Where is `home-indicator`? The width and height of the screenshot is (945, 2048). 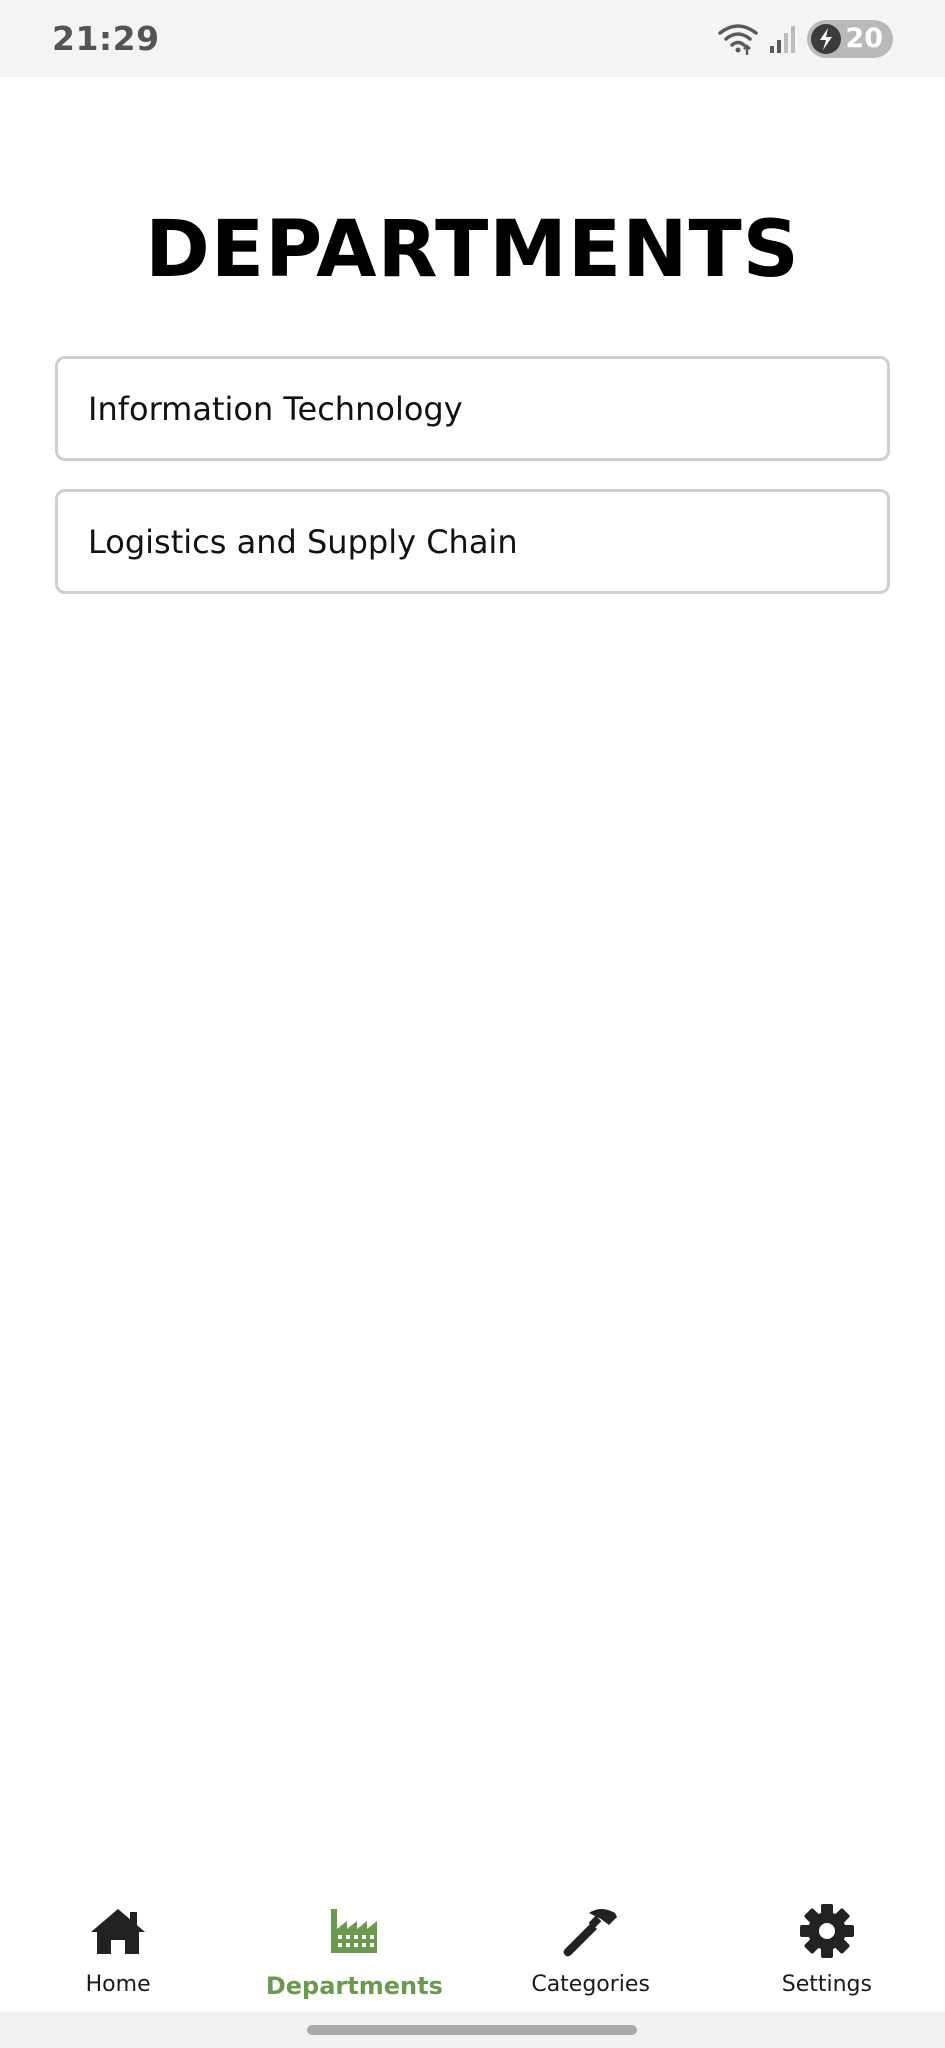 home-indicator is located at coordinates (472, 2030).